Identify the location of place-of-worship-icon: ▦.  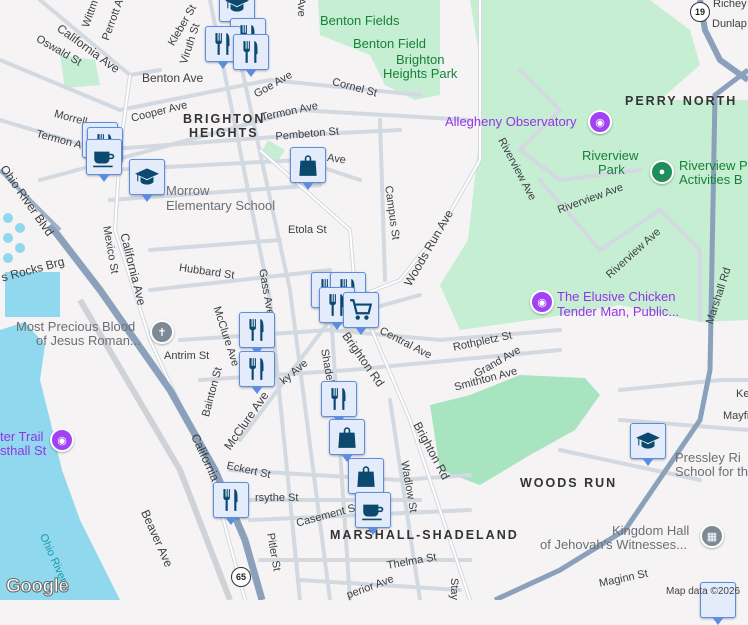
(712, 536).